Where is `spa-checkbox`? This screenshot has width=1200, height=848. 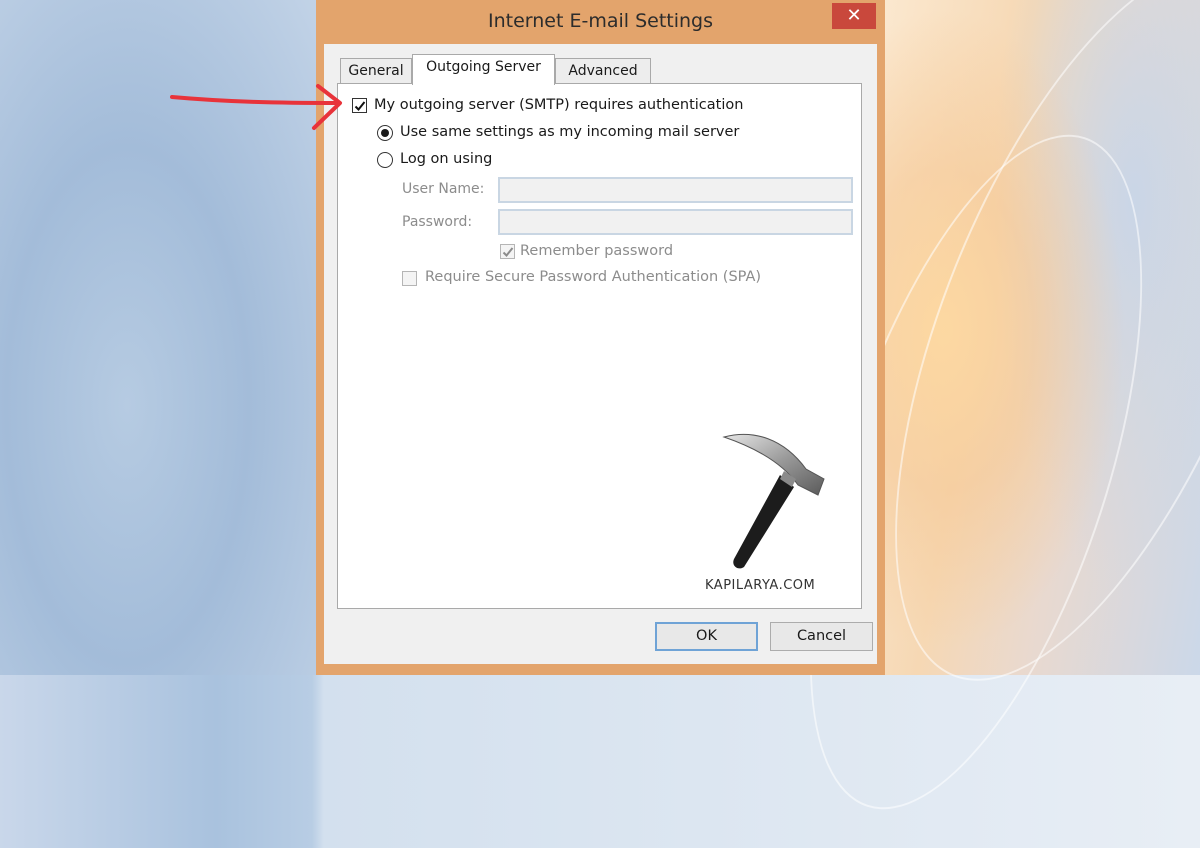
spa-checkbox is located at coordinates (409, 278).